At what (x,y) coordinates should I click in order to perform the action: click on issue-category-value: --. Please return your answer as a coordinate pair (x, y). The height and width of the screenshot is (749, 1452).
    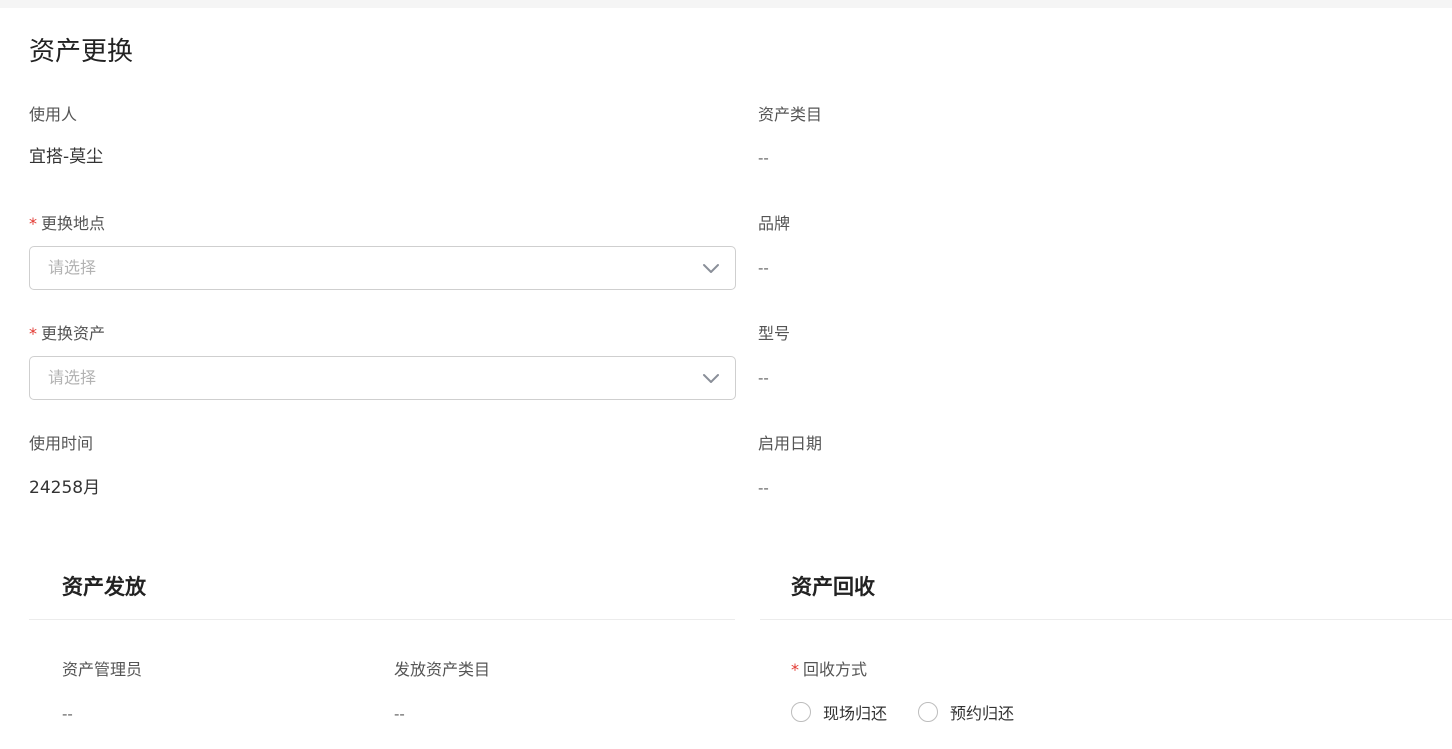
    Looking at the image, I should click on (399, 714).